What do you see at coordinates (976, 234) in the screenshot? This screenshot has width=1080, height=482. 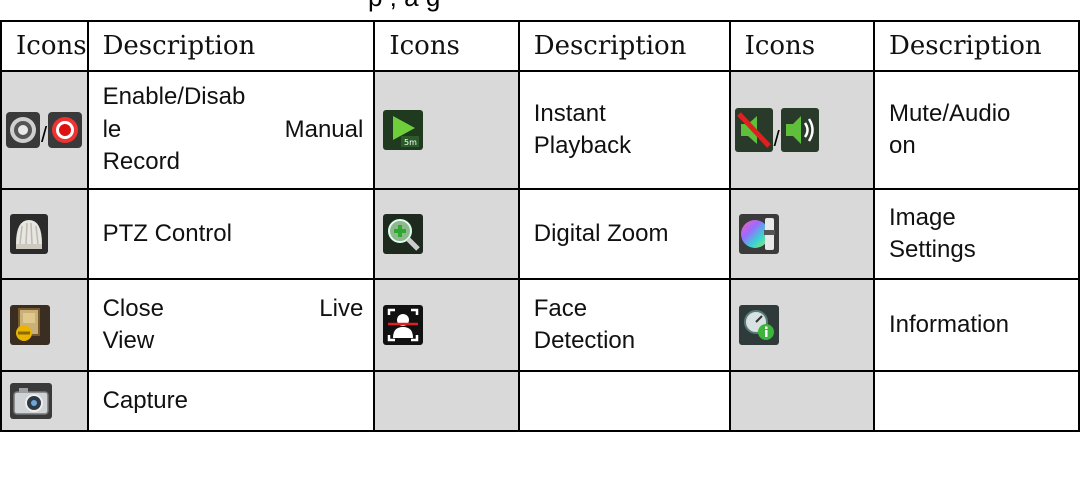 I see `description-cell: Image Settings` at bounding box center [976, 234].